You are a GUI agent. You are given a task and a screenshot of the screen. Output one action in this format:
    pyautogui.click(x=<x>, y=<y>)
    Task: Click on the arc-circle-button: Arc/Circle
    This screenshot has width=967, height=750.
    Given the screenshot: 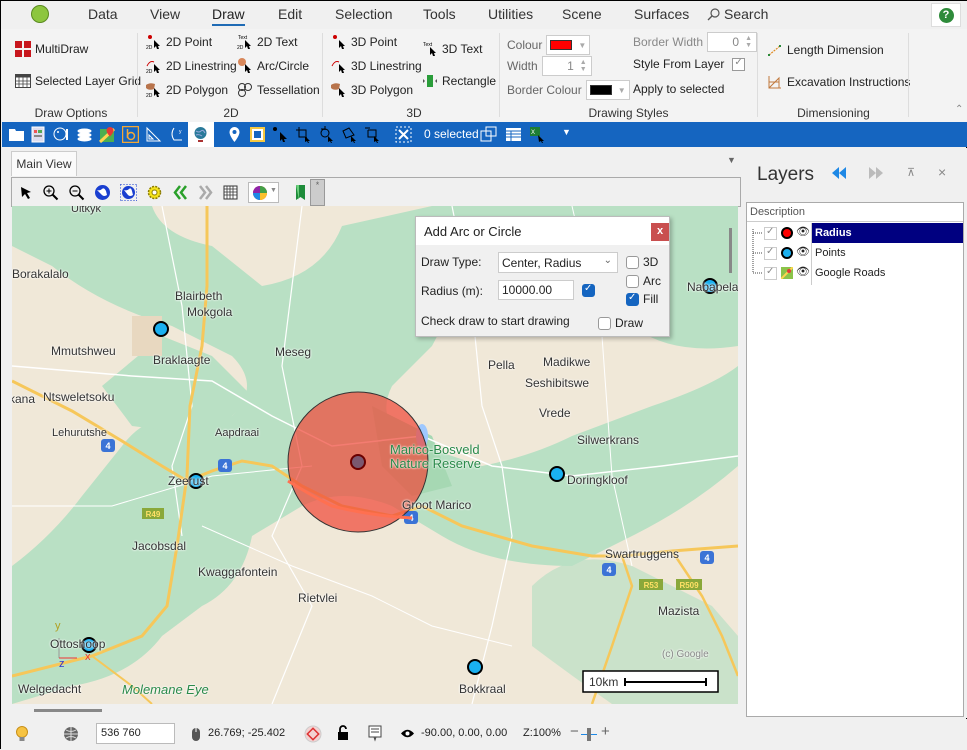 What is the action you would take?
    pyautogui.click(x=273, y=66)
    